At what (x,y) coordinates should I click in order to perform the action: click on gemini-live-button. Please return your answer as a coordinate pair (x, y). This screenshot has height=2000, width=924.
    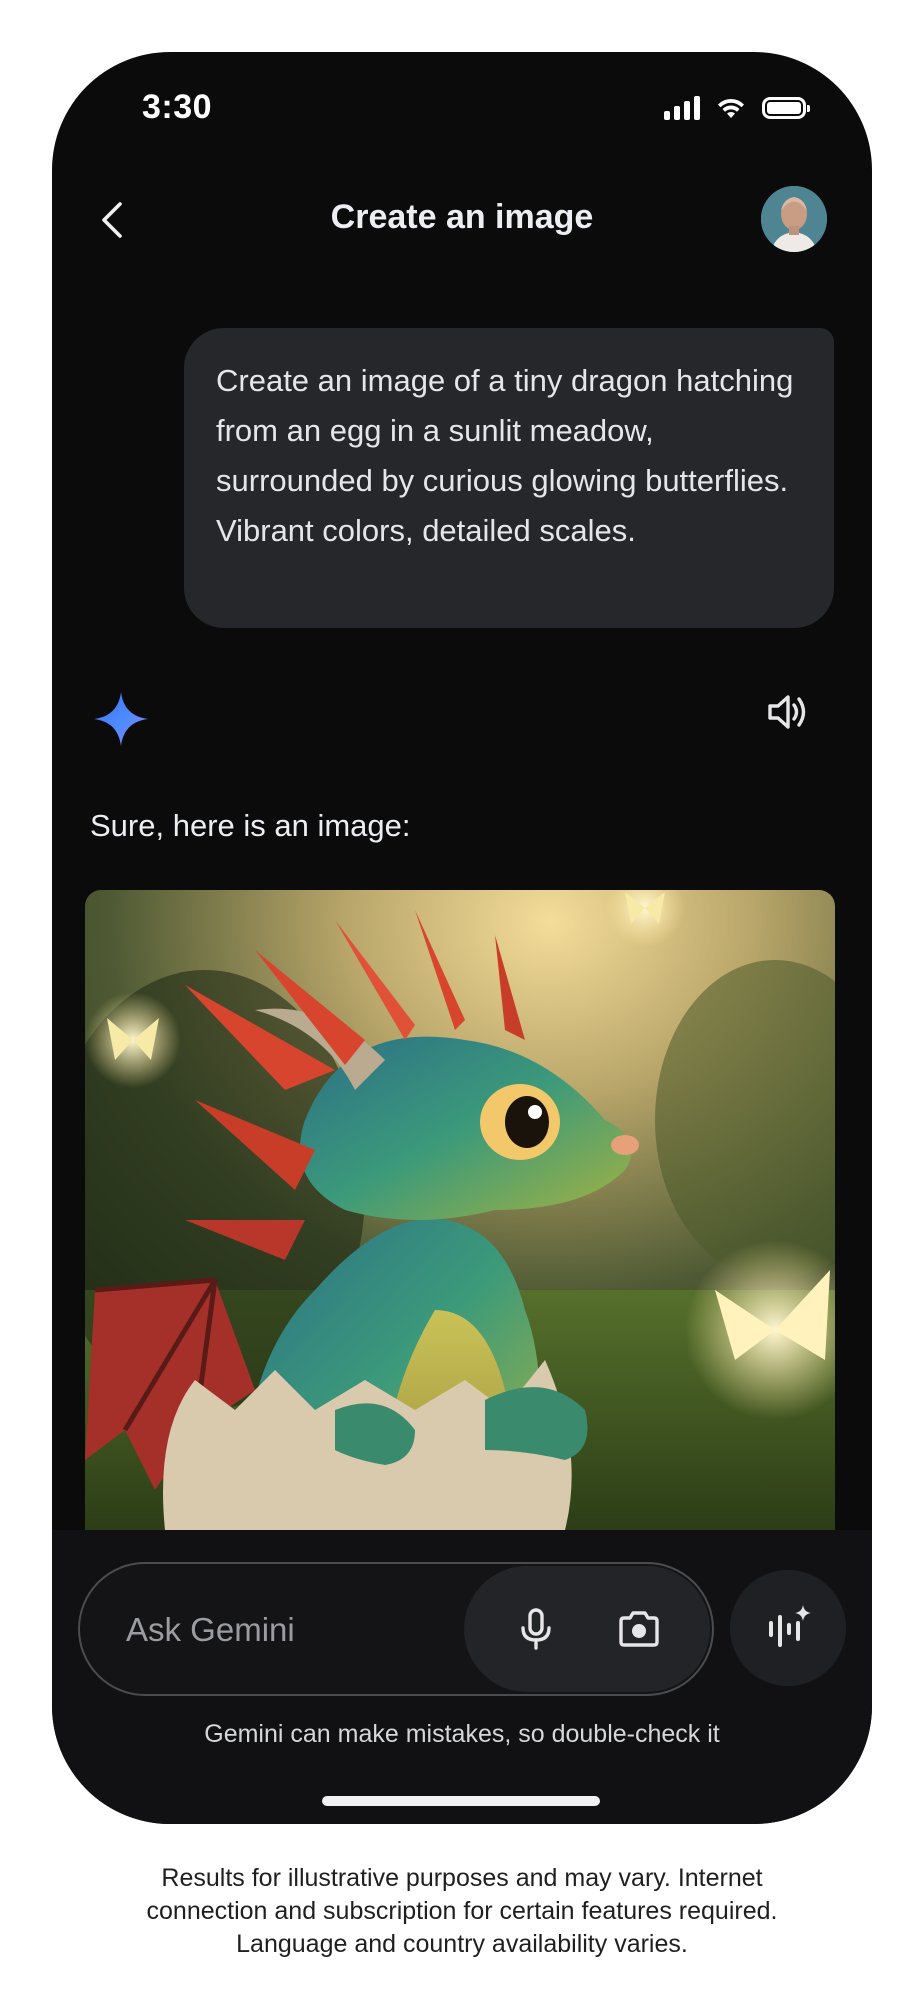
    Looking at the image, I should click on (788, 1628).